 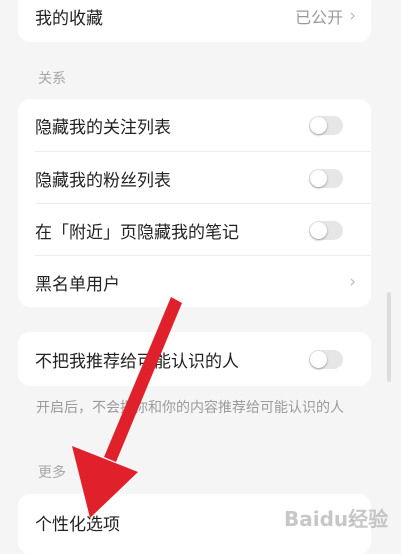 I want to click on hide-following-label: 隐藏我的关注列表, so click(x=103, y=127).